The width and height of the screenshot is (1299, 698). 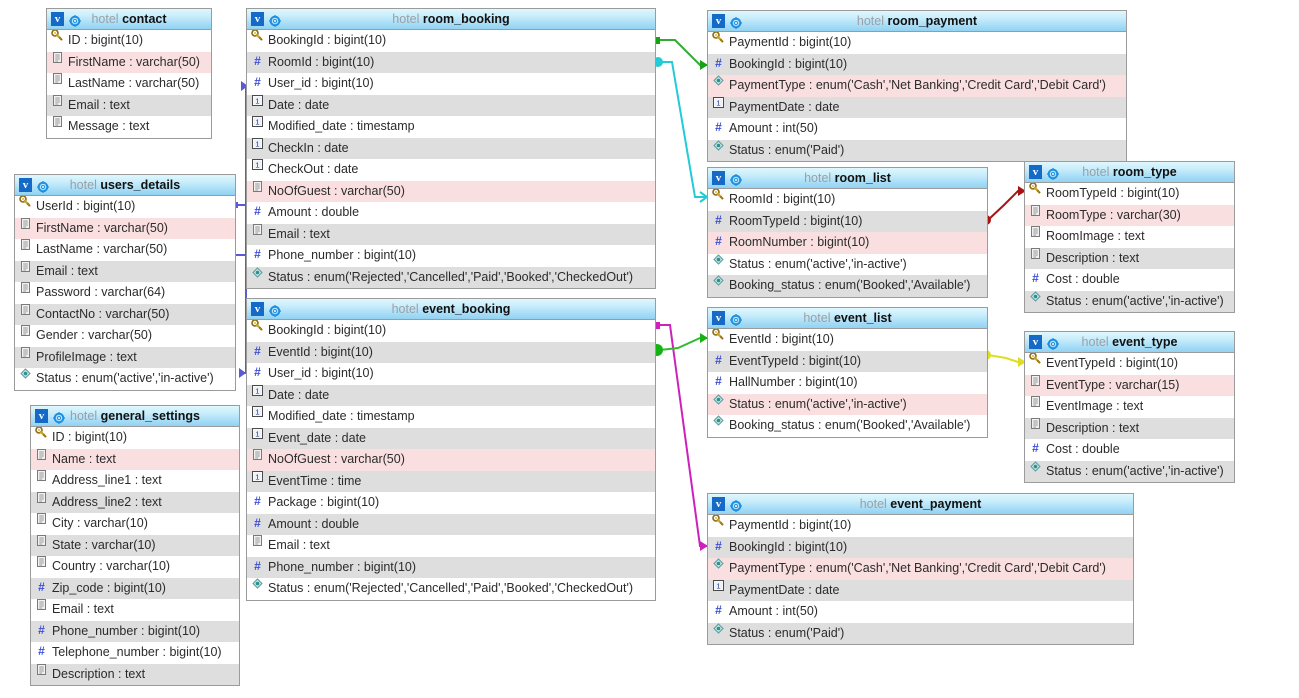 What do you see at coordinates (847, 340) in the screenshot?
I see `field-row: EventId : bigint(10)` at bounding box center [847, 340].